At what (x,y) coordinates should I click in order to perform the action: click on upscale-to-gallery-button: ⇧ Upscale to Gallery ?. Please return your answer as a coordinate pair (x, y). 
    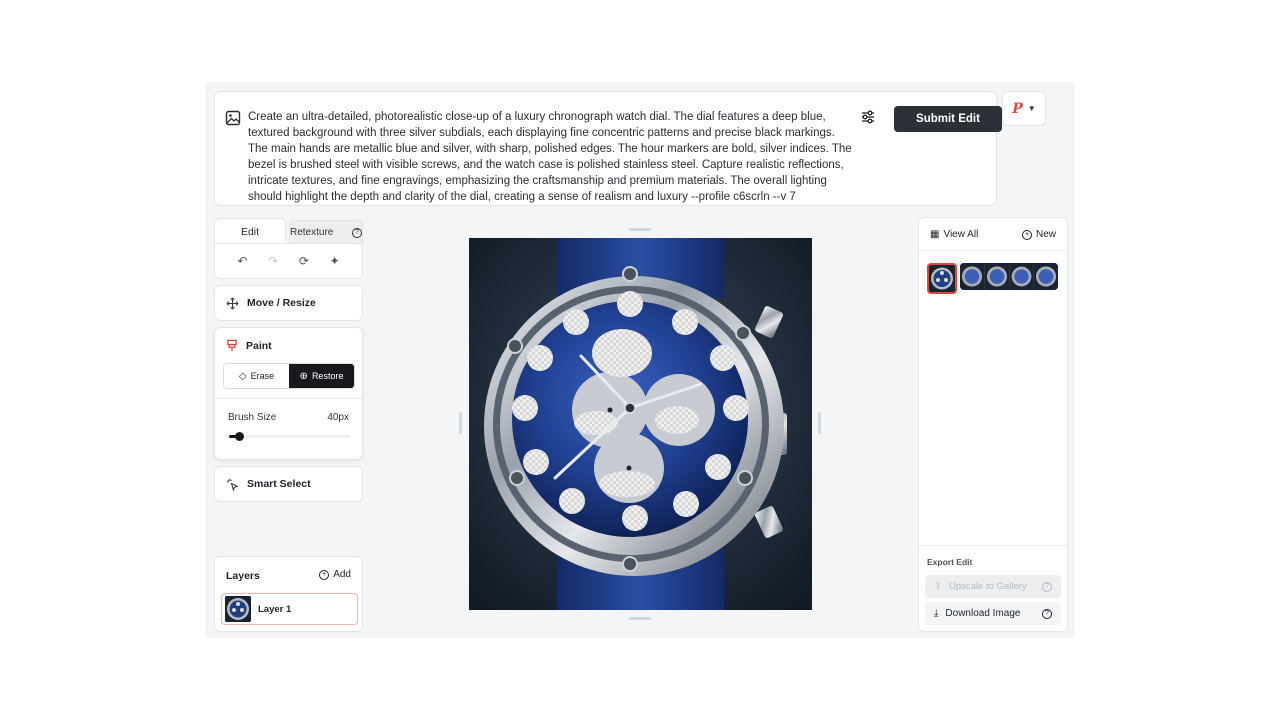
    Looking at the image, I should click on (993, 586).